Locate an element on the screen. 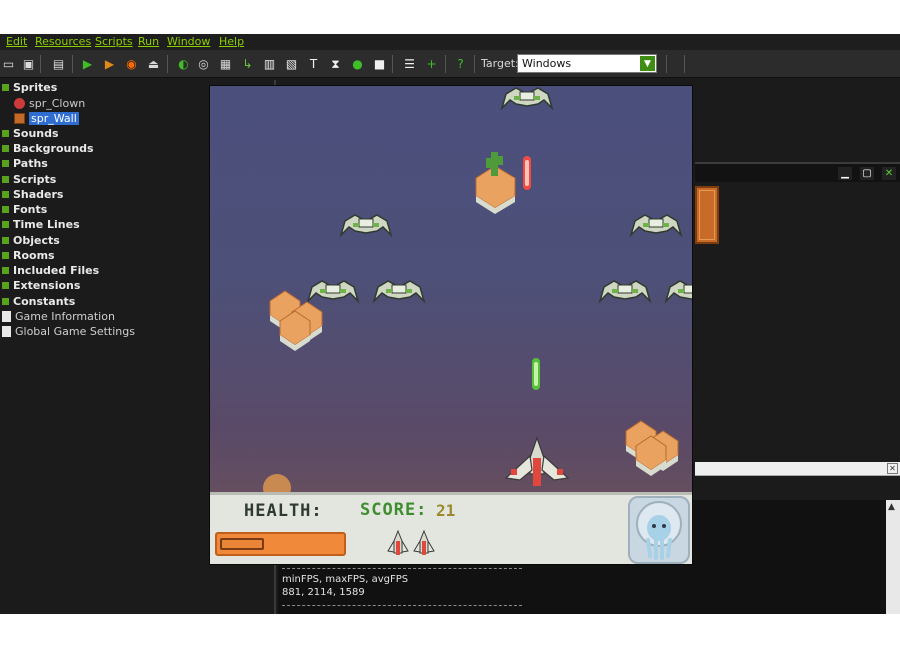 The width and height of the screenshot is (900, 650). wall-sprite-icon is located at coordinates (19, 118).